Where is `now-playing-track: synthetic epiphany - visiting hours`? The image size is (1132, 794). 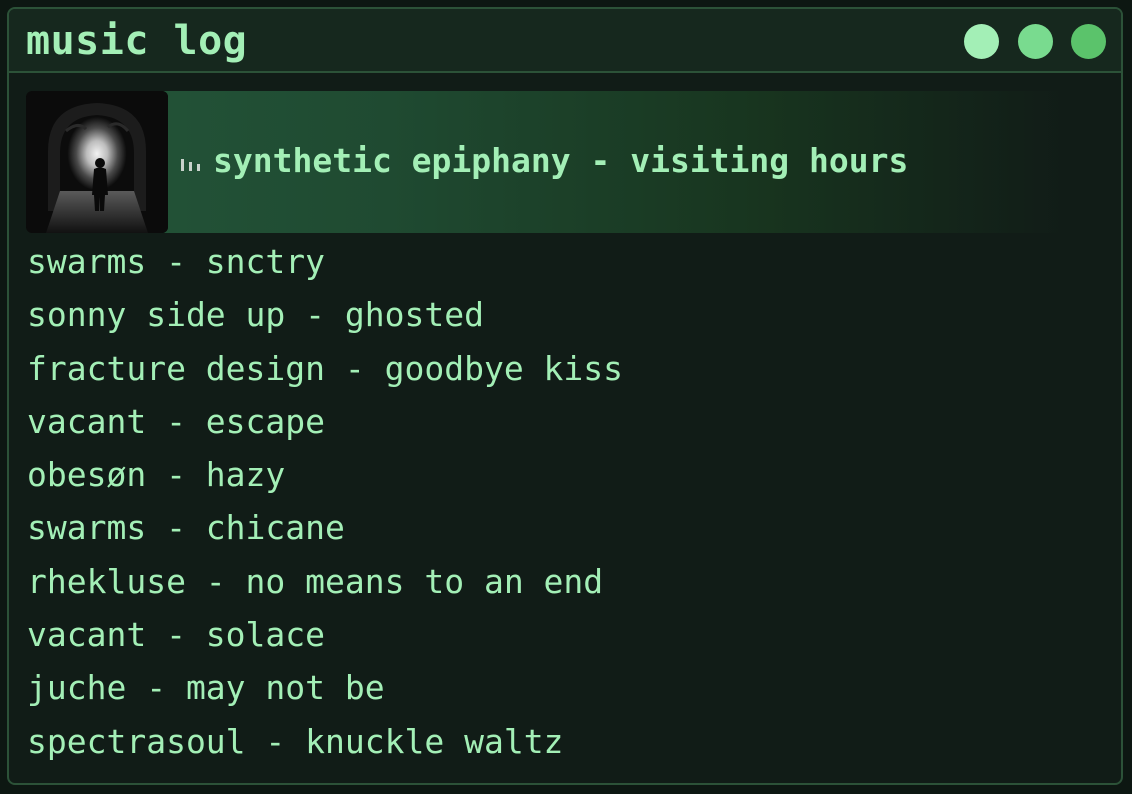 now-playing-track: synthetic epiphany - visiting hours is located at coordinates (561, 160).